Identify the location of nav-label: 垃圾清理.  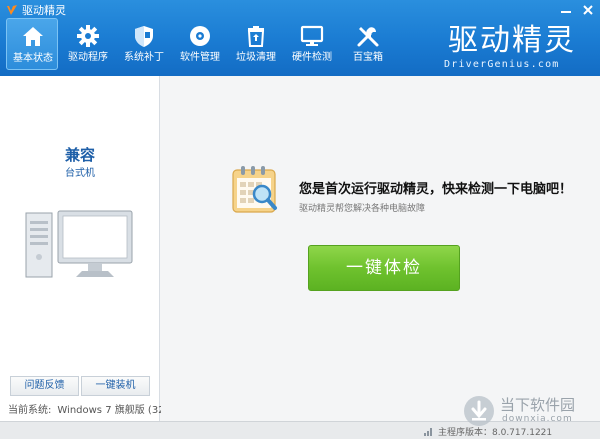
(256, 57).